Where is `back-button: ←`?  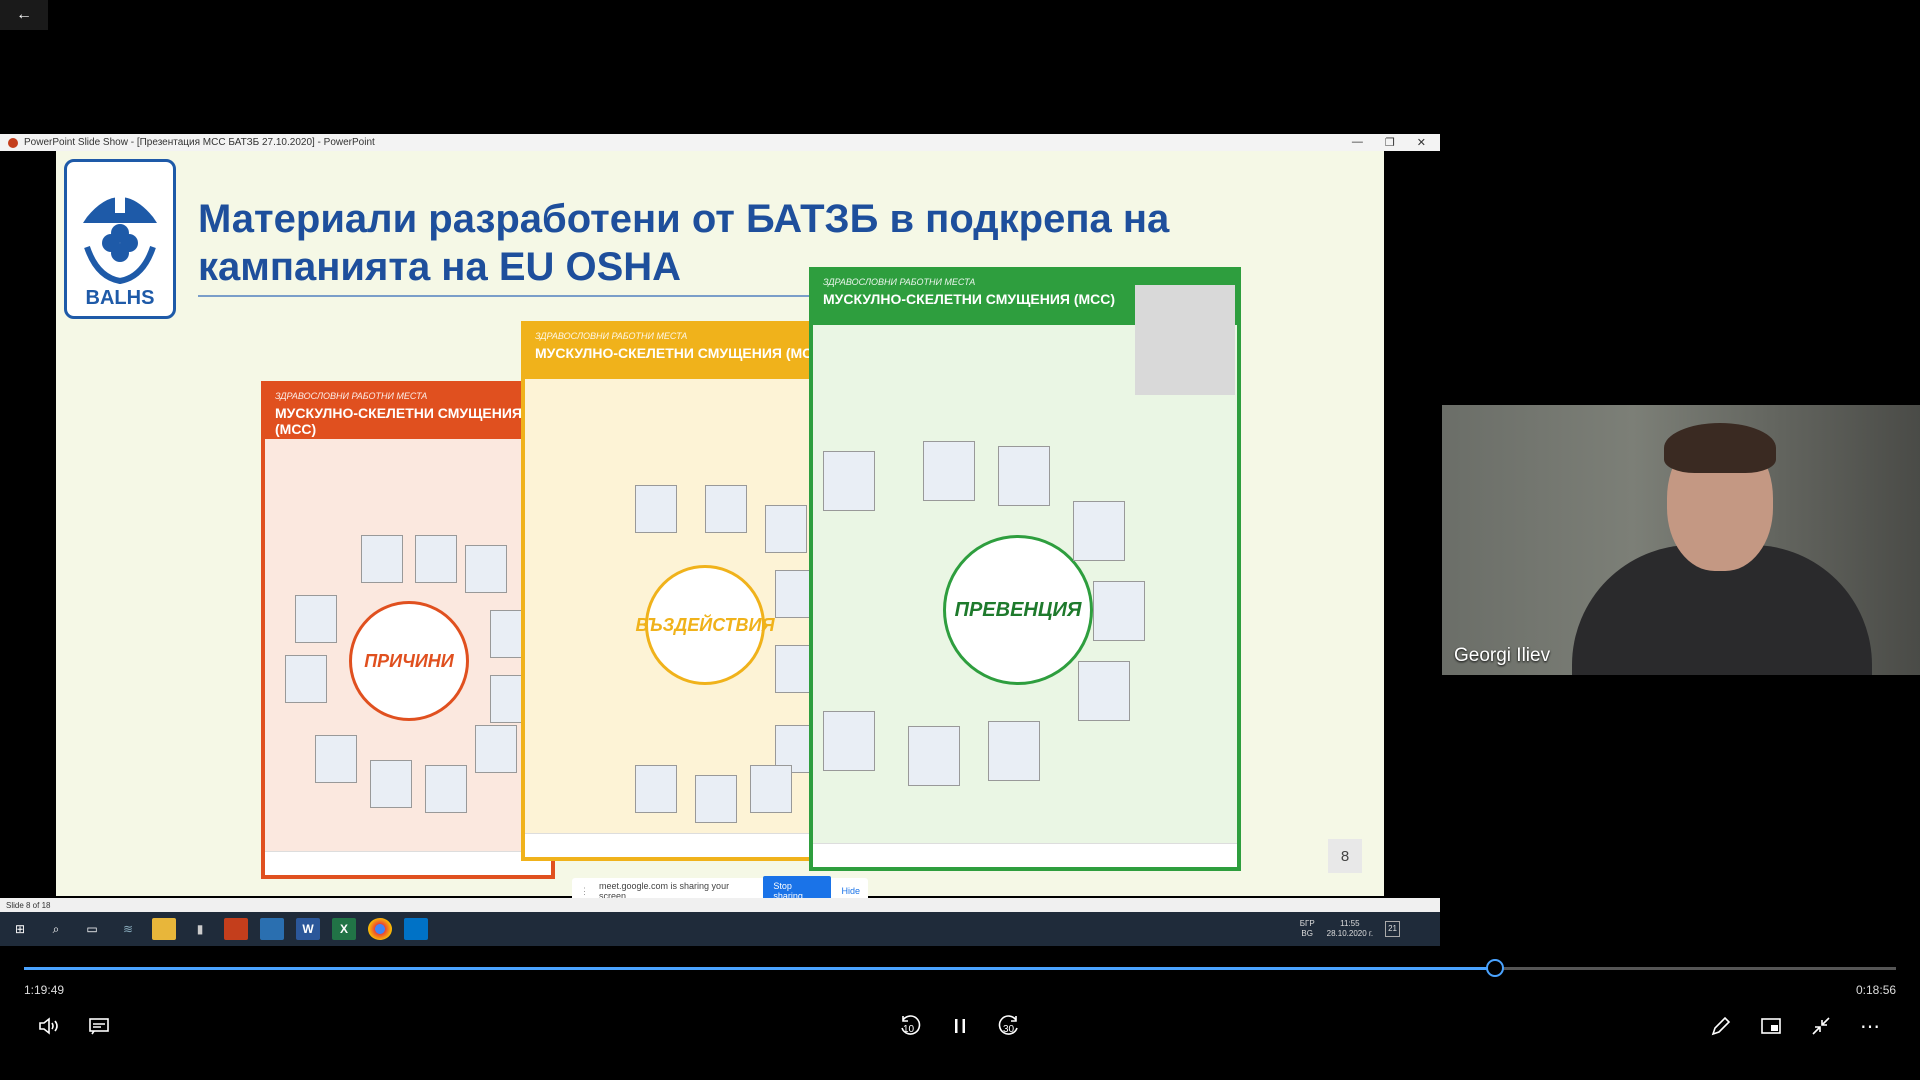
back-button: ← is located at coordinates (24, 15).